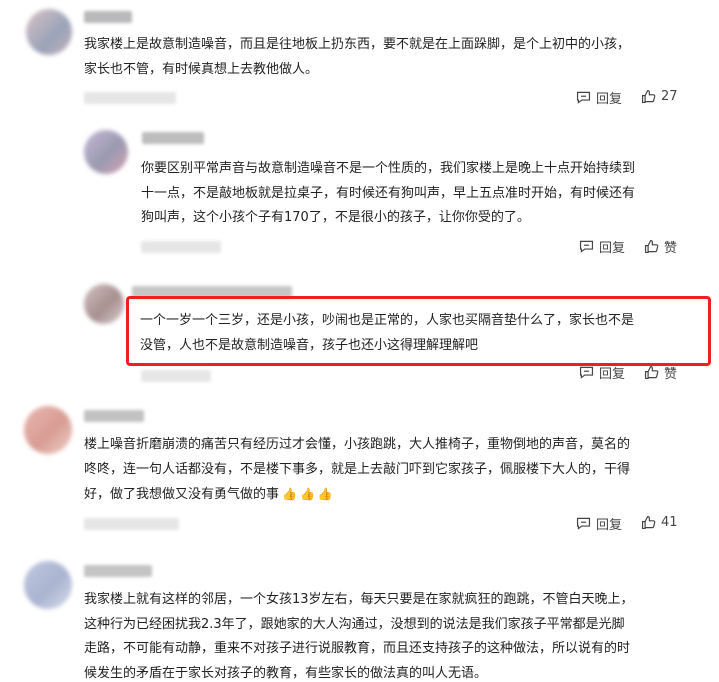 The image size is (719, 682). Describe the element at coordinates (669, 522) in the screenshot. I see `like-count: 41` at that location.